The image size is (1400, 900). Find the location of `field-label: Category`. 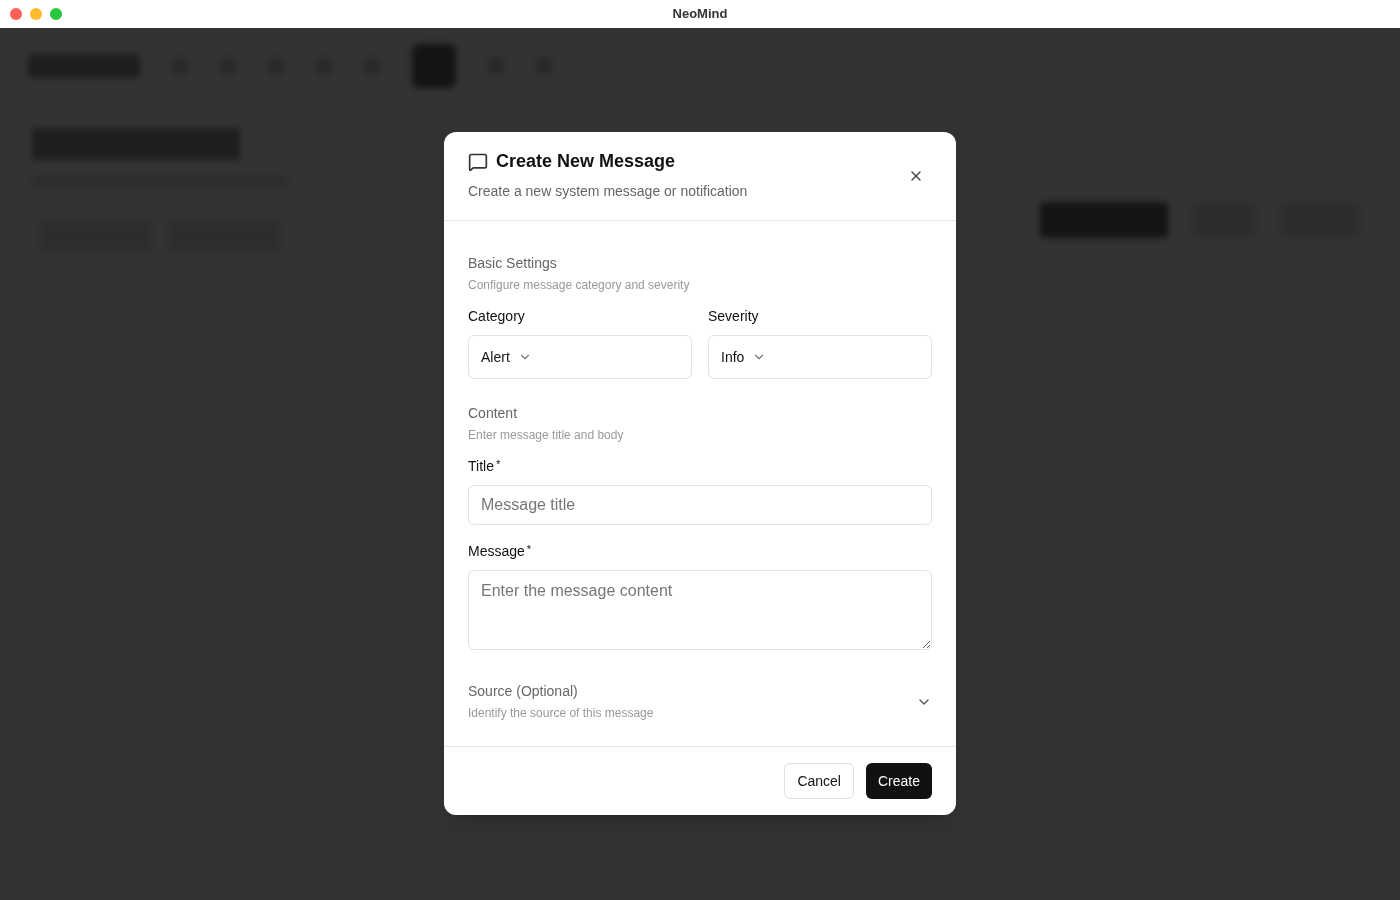

field-label: Category is located at coordinates (496, 316).